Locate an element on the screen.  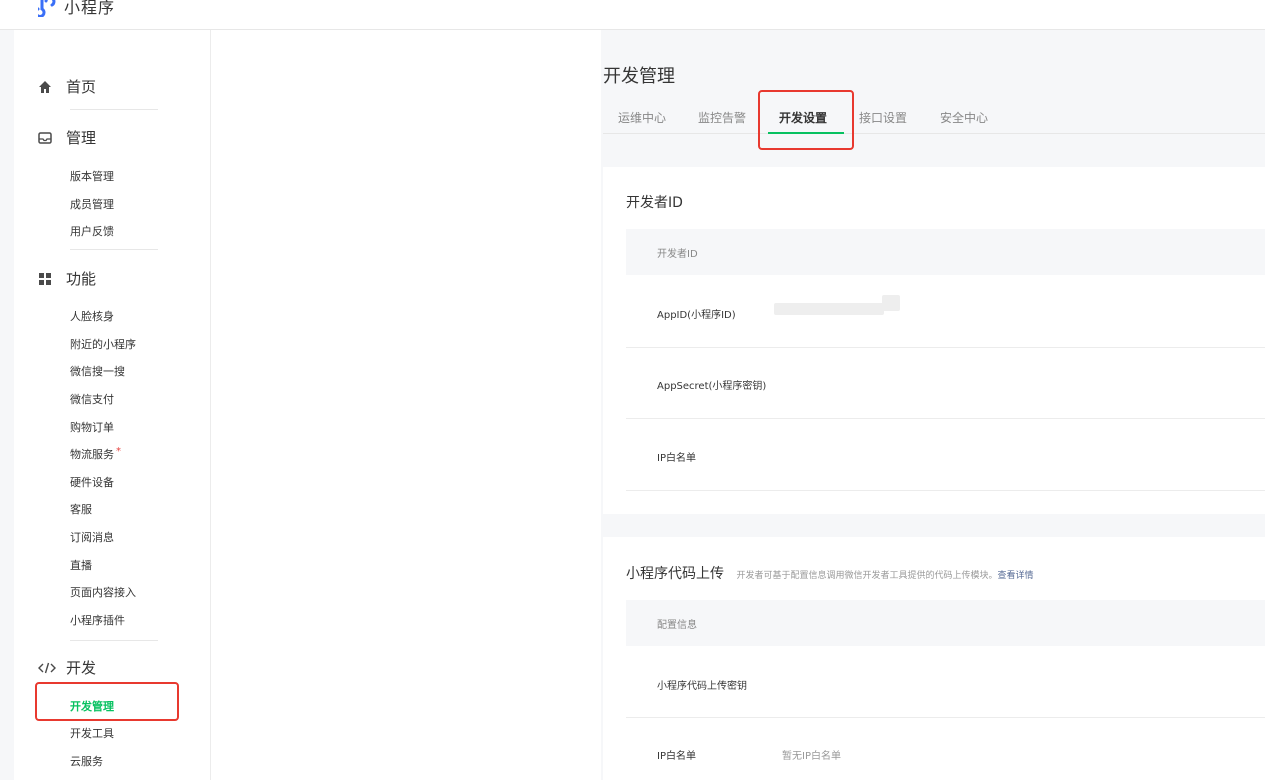
sidebar-item-cloud-service: 云服务 is located at coordinates (86, 761).